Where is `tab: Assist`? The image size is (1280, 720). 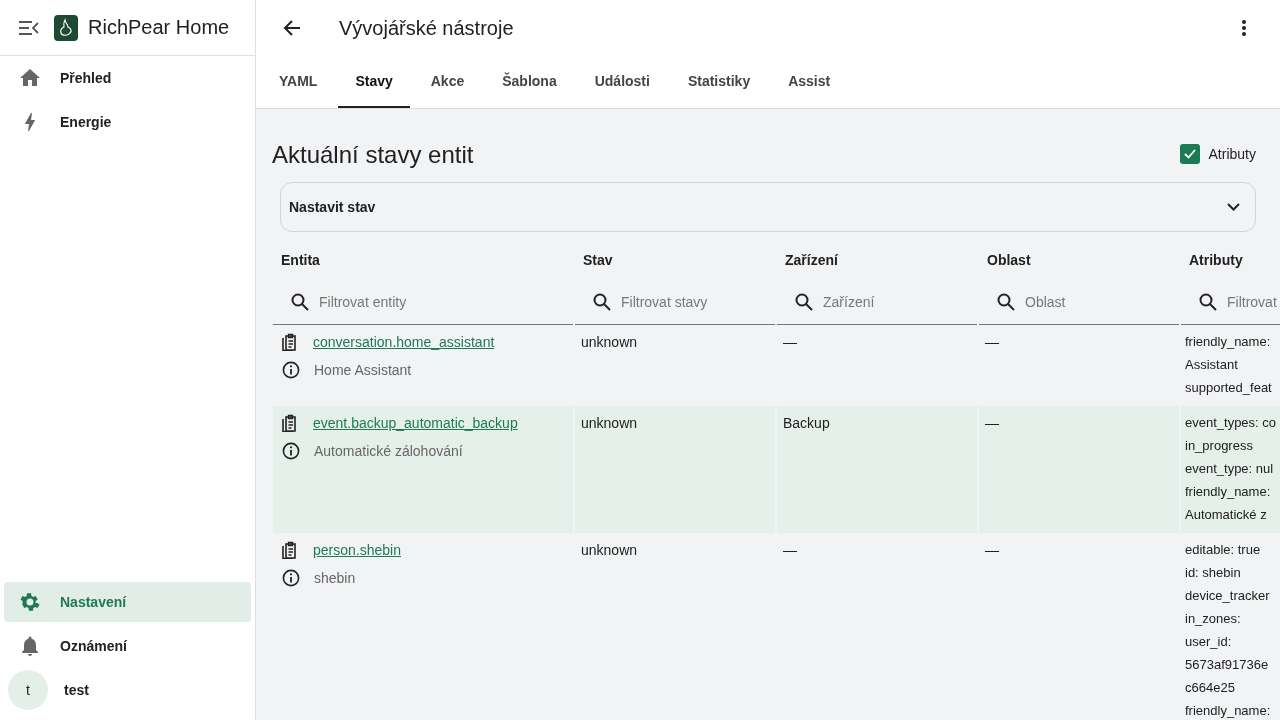 tab: Assist is located at coordinates (809, 82).